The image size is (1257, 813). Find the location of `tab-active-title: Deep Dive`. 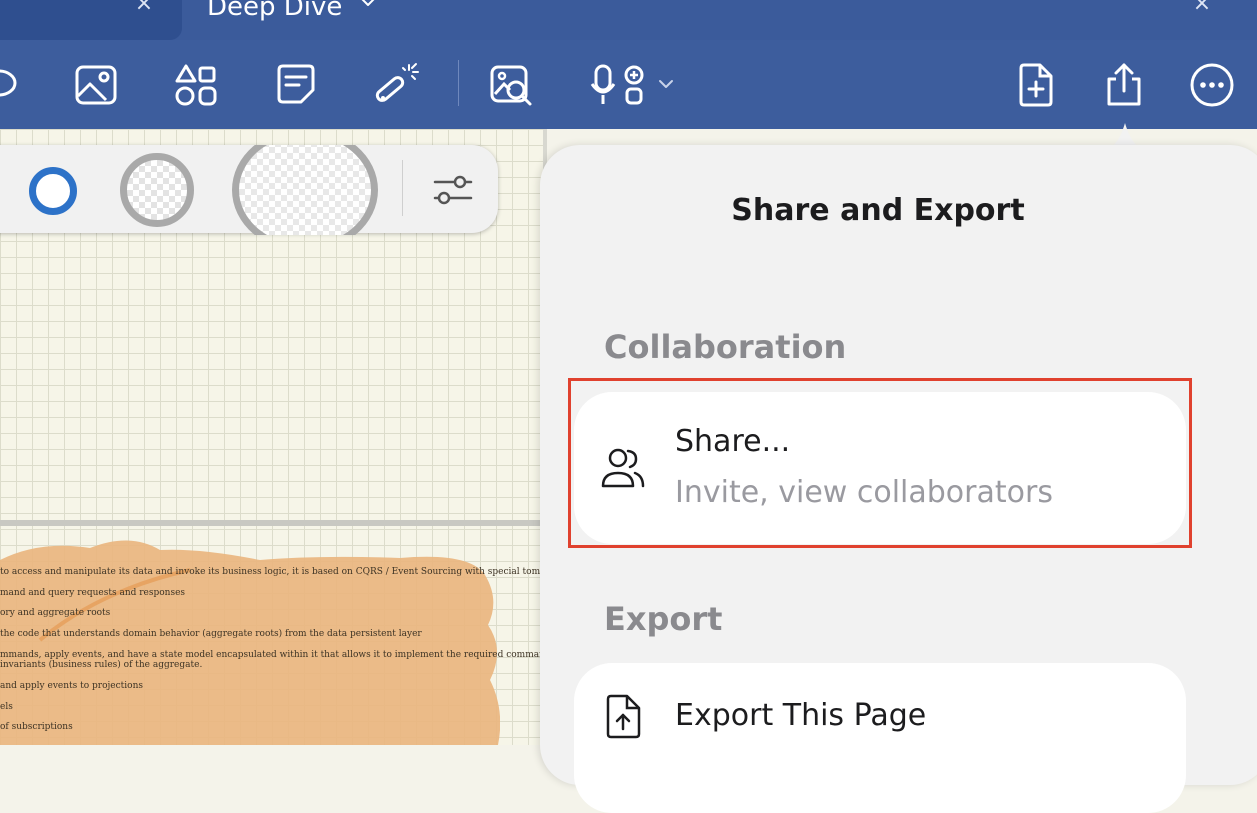

tab-active-title: Deep Dive is located at coordinates (274, 12).